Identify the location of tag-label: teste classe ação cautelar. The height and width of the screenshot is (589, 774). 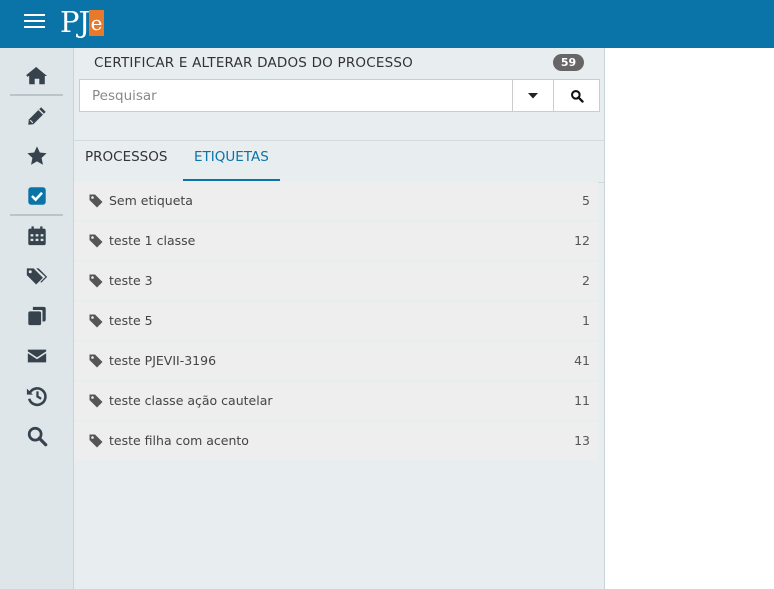
(191, 400).